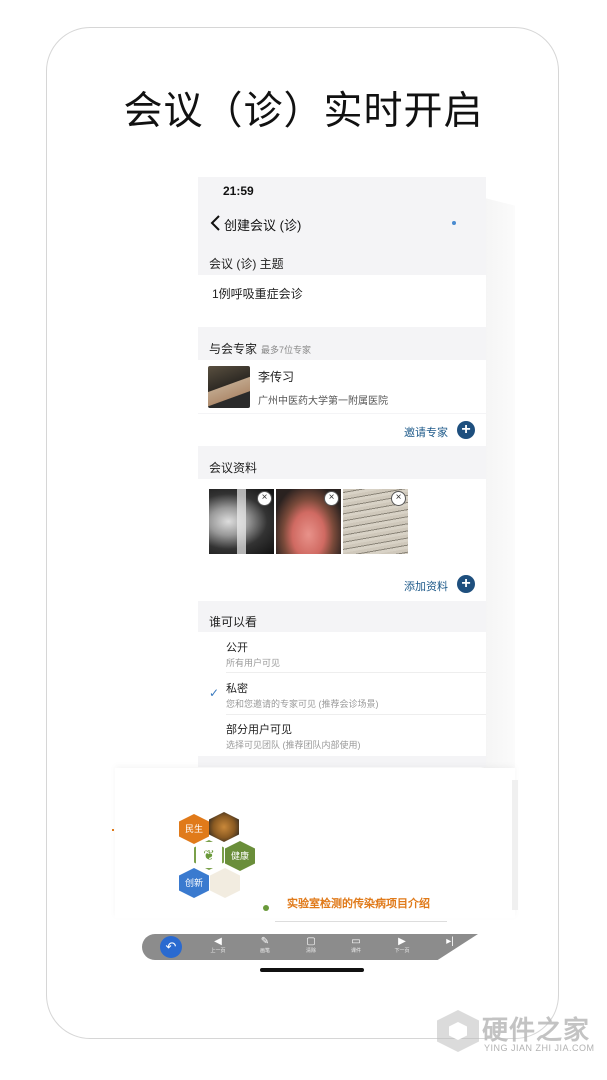  I want to click on materials-section-label: 会议资料, so click(233, 468).